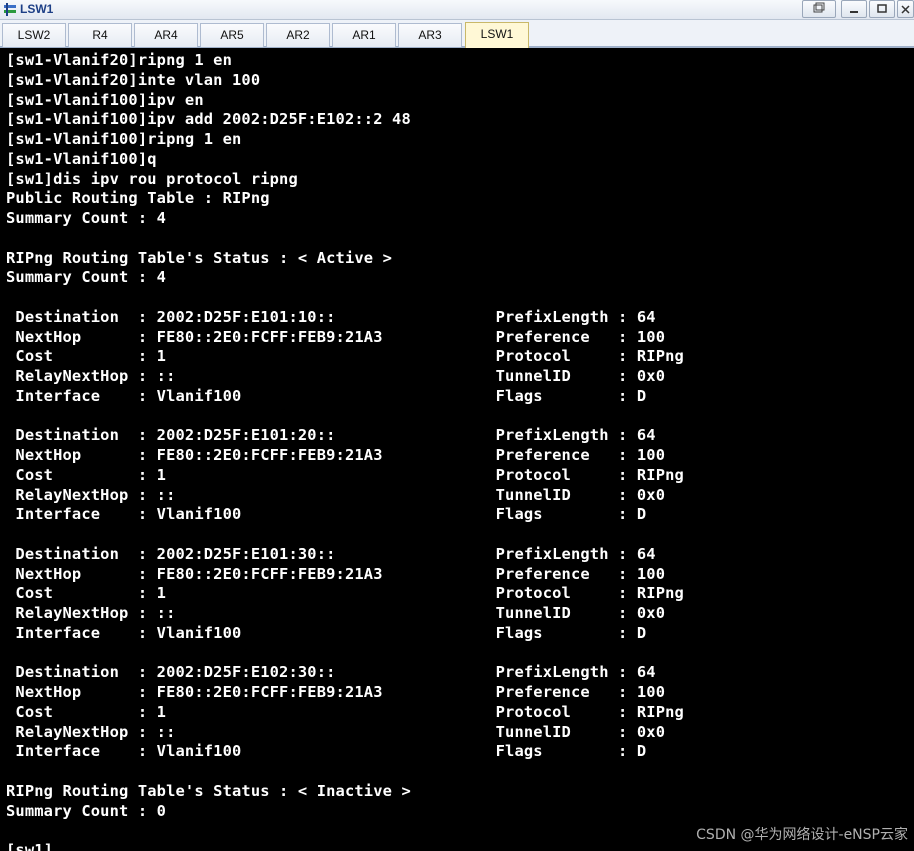 Image resolution: width=914 pixels, height=851 pixels. I want to click on terminal-line: [sw1-Vlanif100]ripng 1 en, so click(124, 139).